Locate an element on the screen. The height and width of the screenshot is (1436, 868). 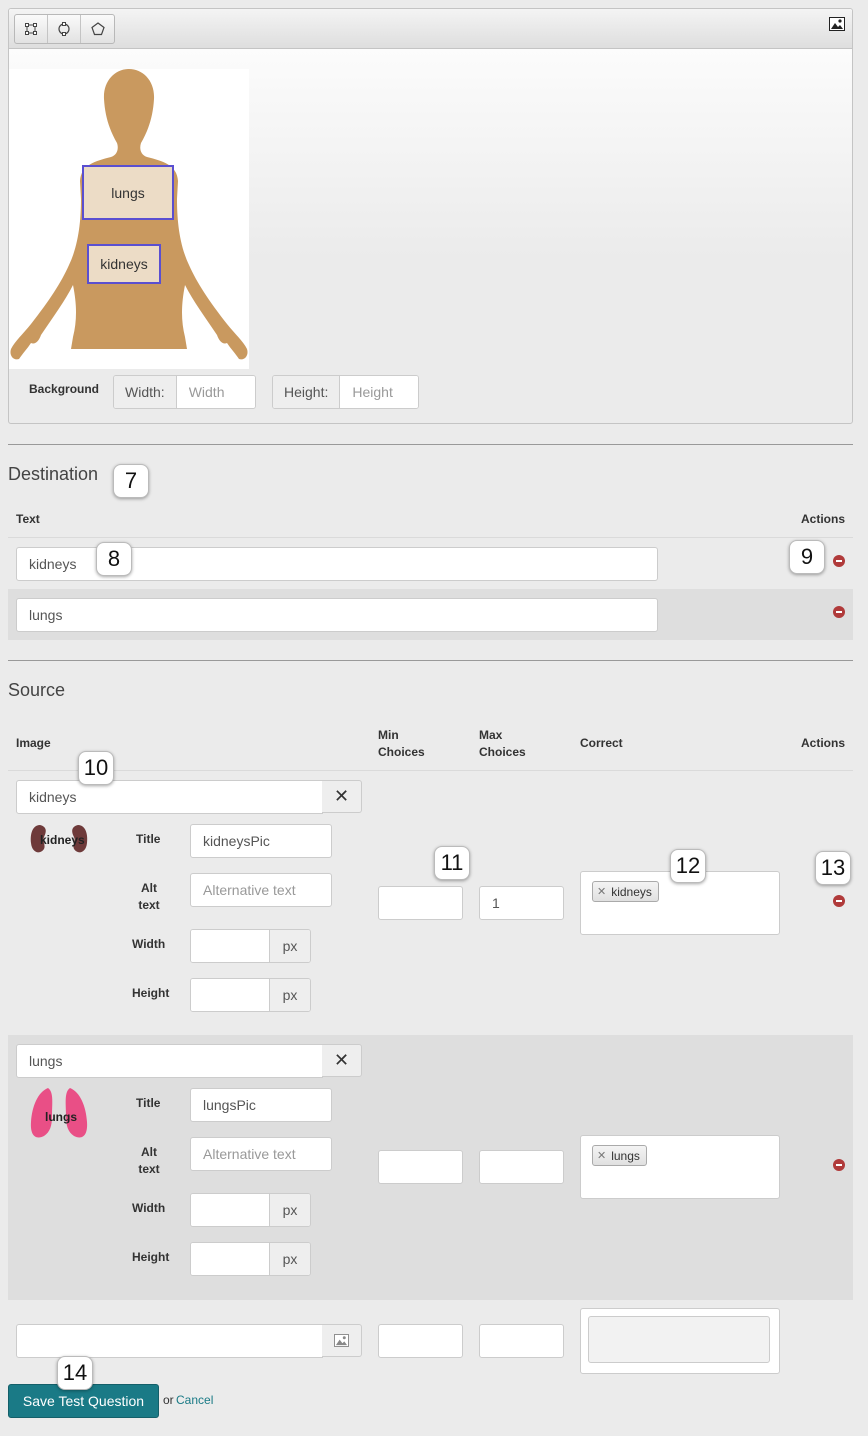
hotspot-label: kidneys is located at coordinates (124, 264).